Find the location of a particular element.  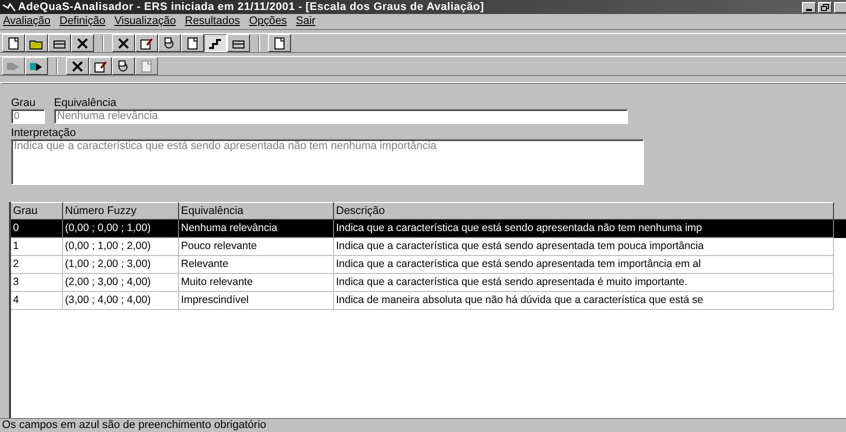

column-header: Equivalência is located at coordinates (256, 210).